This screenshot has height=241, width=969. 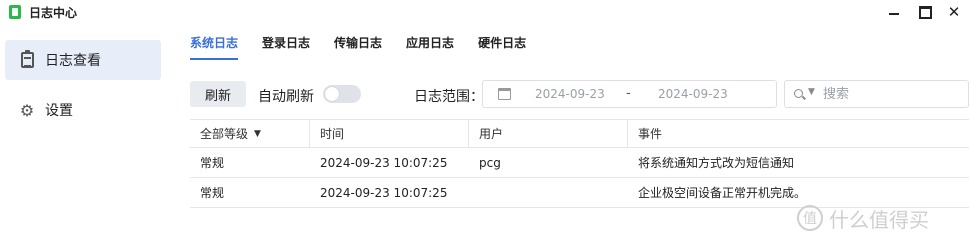 I want to click on tab-system-log: 系统日志, so click(x=214, y=42).